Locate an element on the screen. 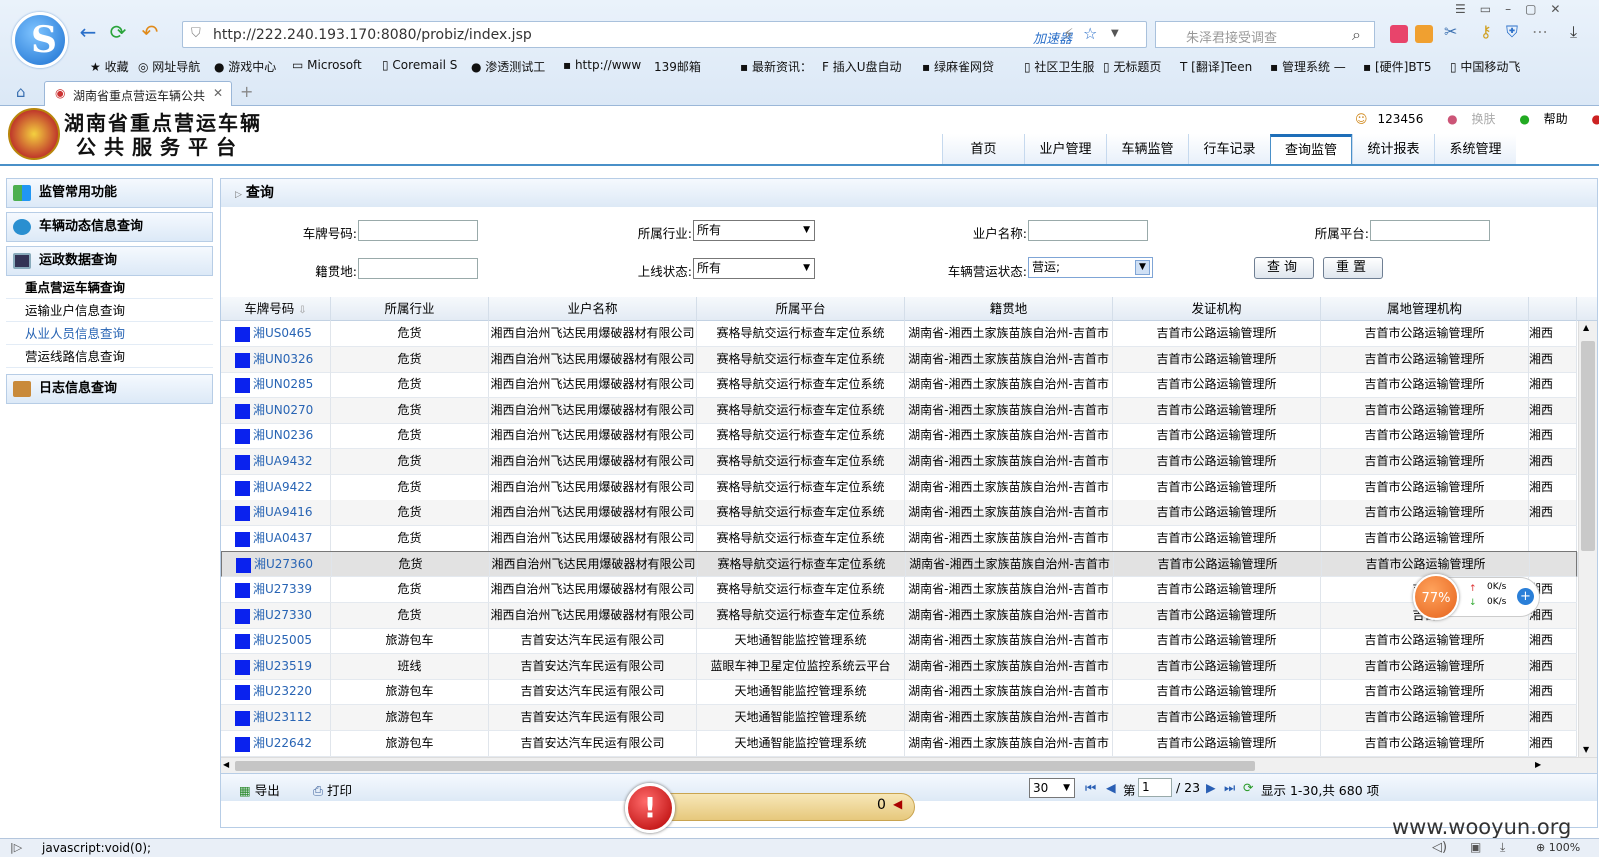 This screenshot has height=857, width=1599. opstatus-select: 营运; ▼ is located at coordinates (1090, 267).